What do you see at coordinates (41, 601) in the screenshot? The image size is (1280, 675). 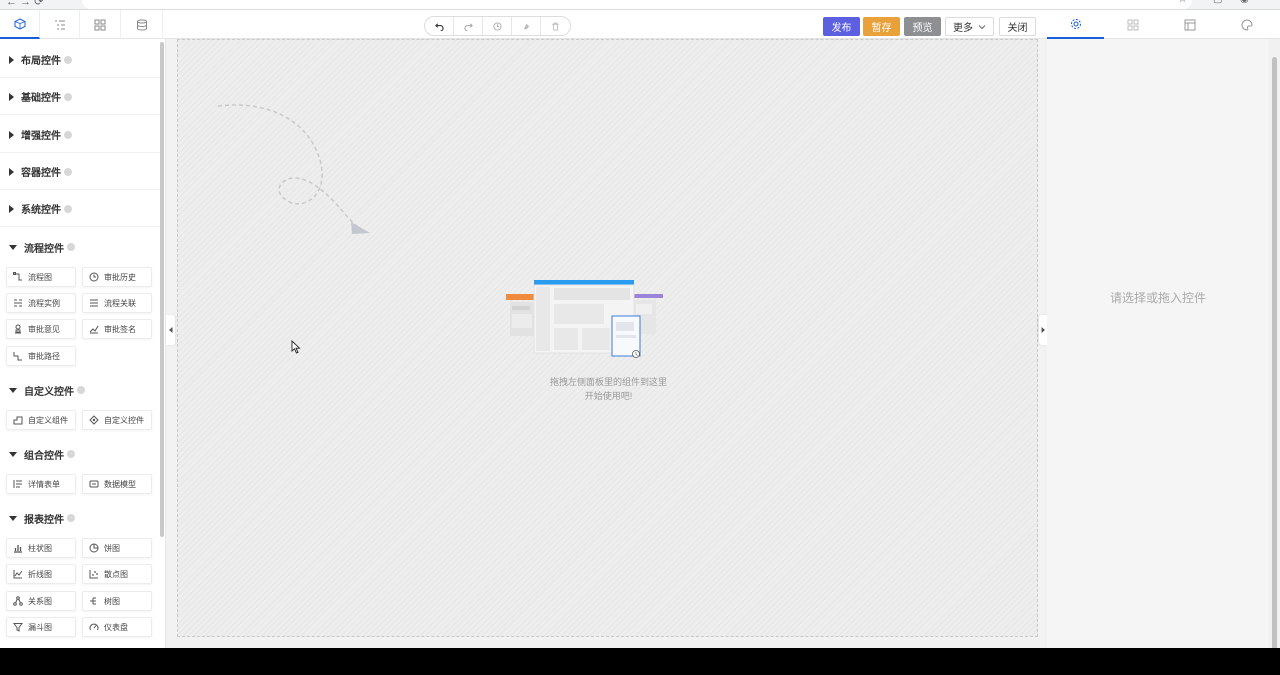 I see `component-relation-chart: 关系图` at bounding box center [41, 601].